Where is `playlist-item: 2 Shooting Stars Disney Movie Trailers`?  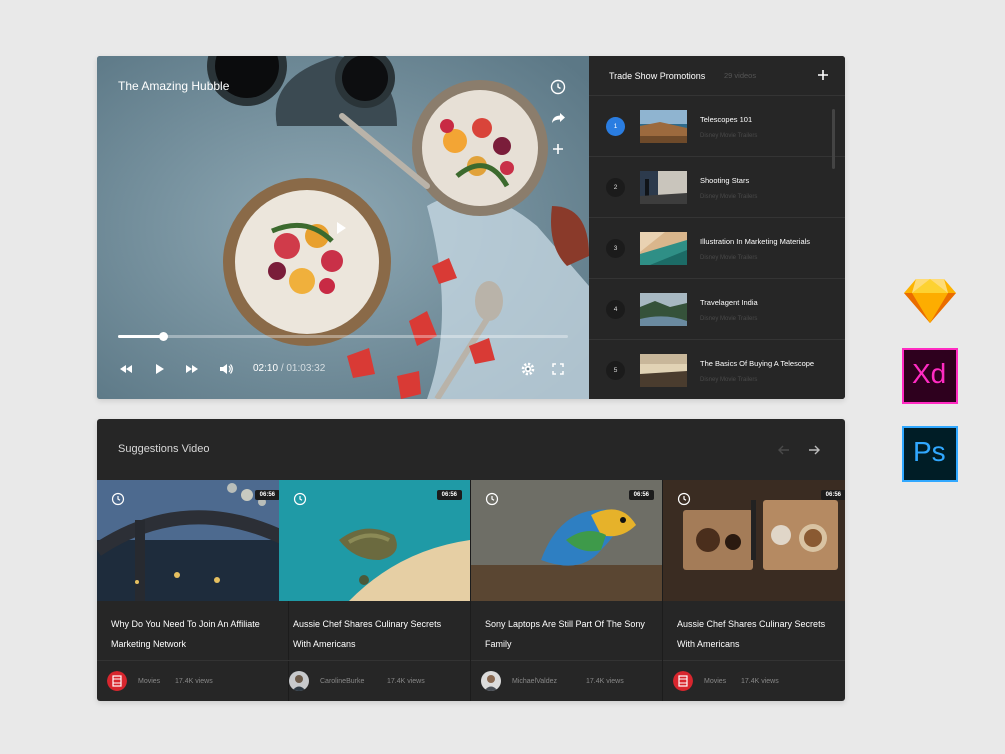
playlist-item: 2 Shooting Stars Disney Movie Trailers is located at coordinates (717, 187).